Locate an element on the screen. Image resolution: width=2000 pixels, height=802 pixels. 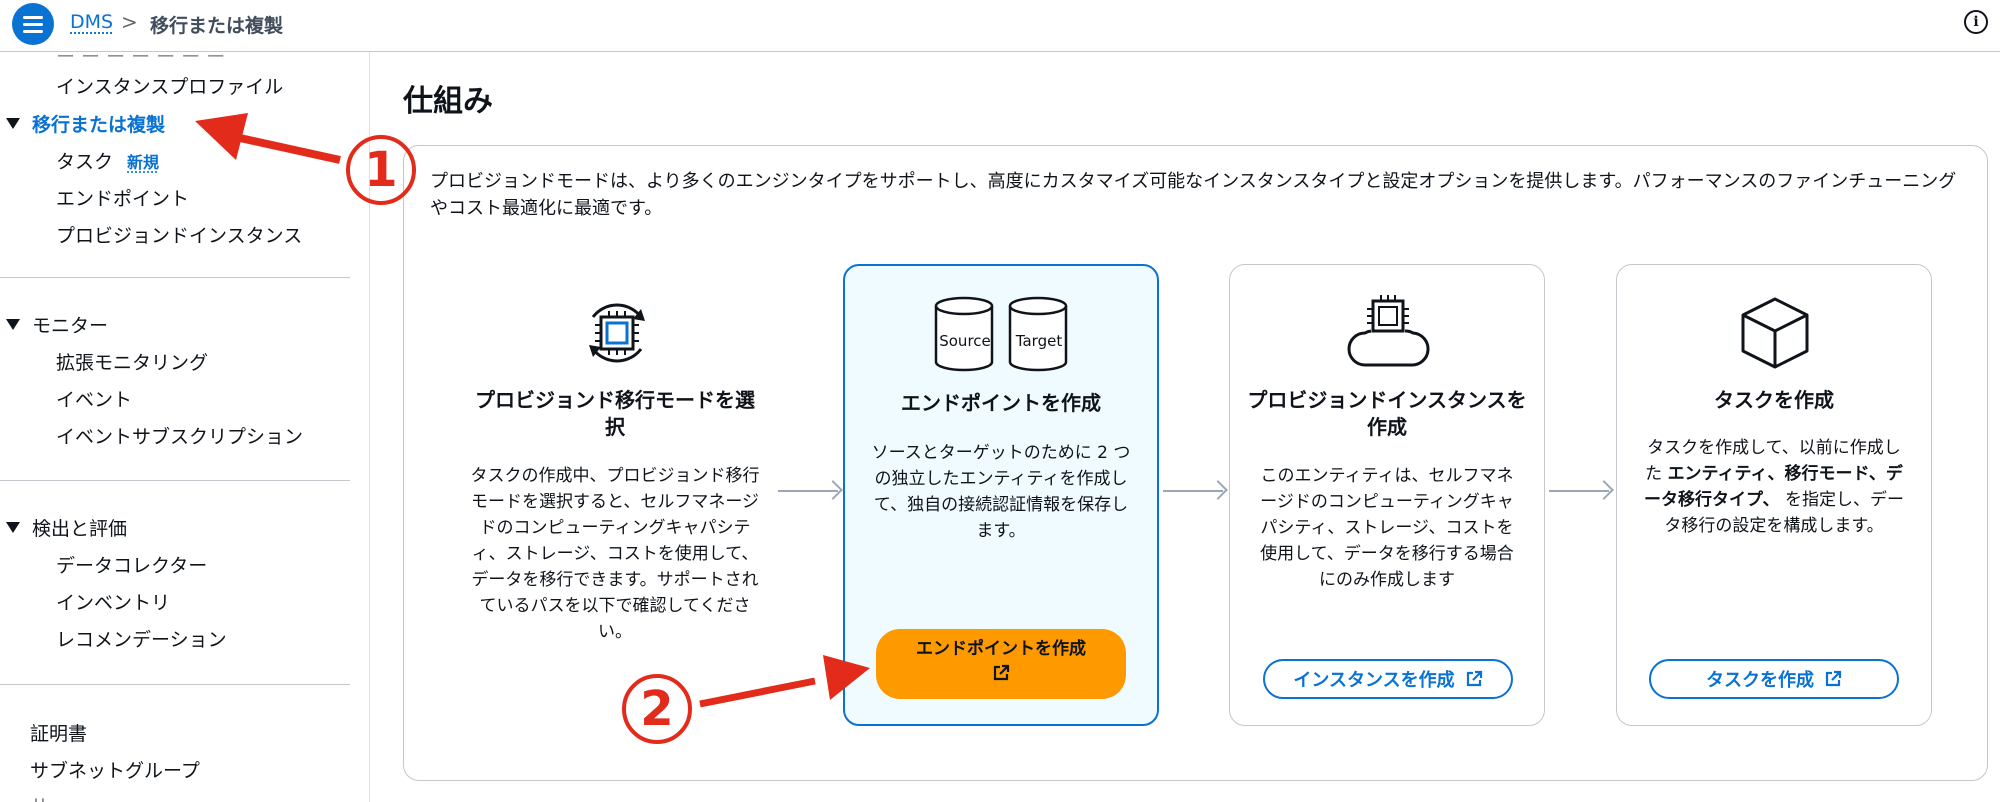
hamburger-menu-button is located at coordinates (33, 24).